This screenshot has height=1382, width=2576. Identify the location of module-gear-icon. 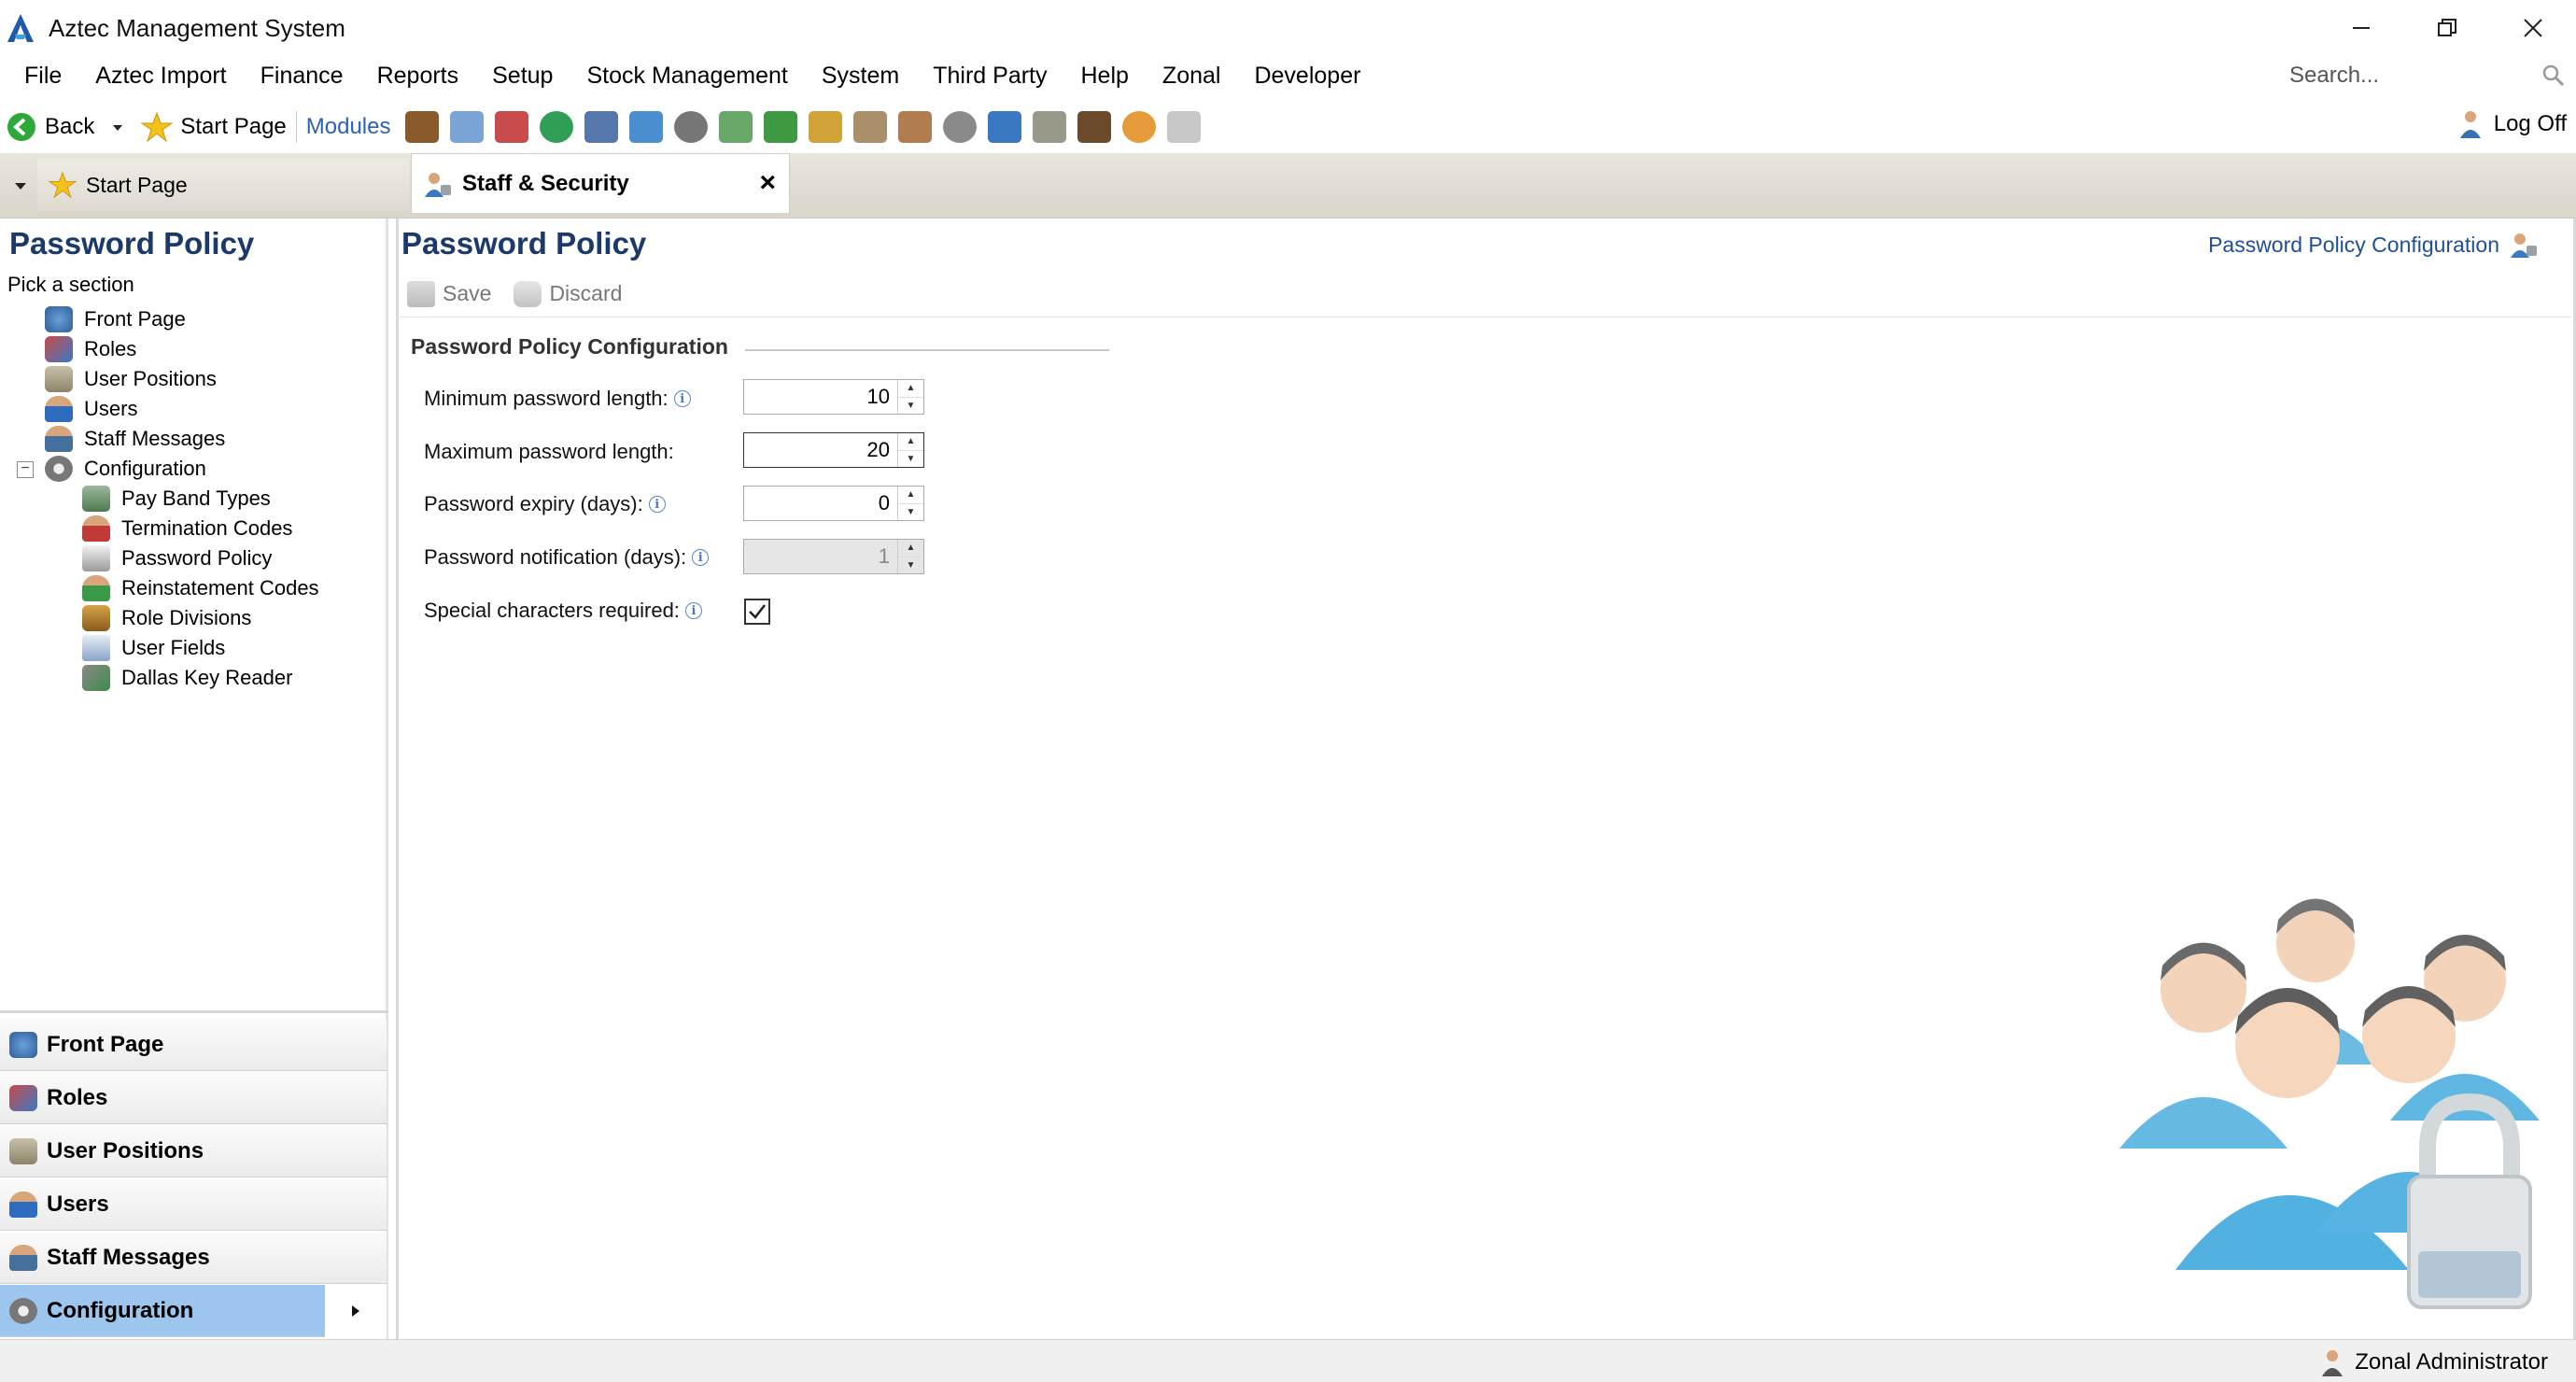
(691, 127).